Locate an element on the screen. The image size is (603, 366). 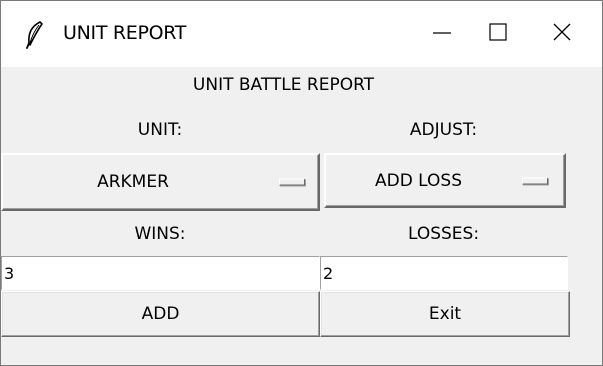
adjust-label: ADJUST: is located at coordinates (443, 130).